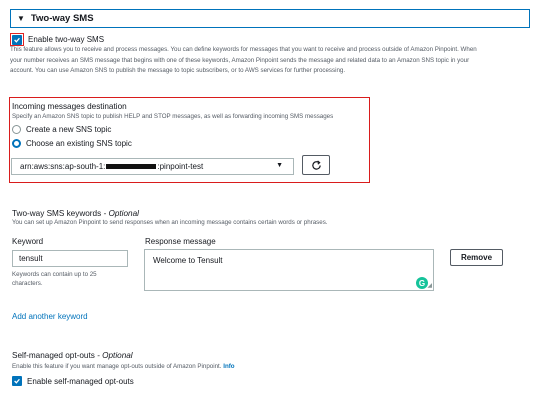  I want to click on radio-choose-existing-topic, so click(16, 143).